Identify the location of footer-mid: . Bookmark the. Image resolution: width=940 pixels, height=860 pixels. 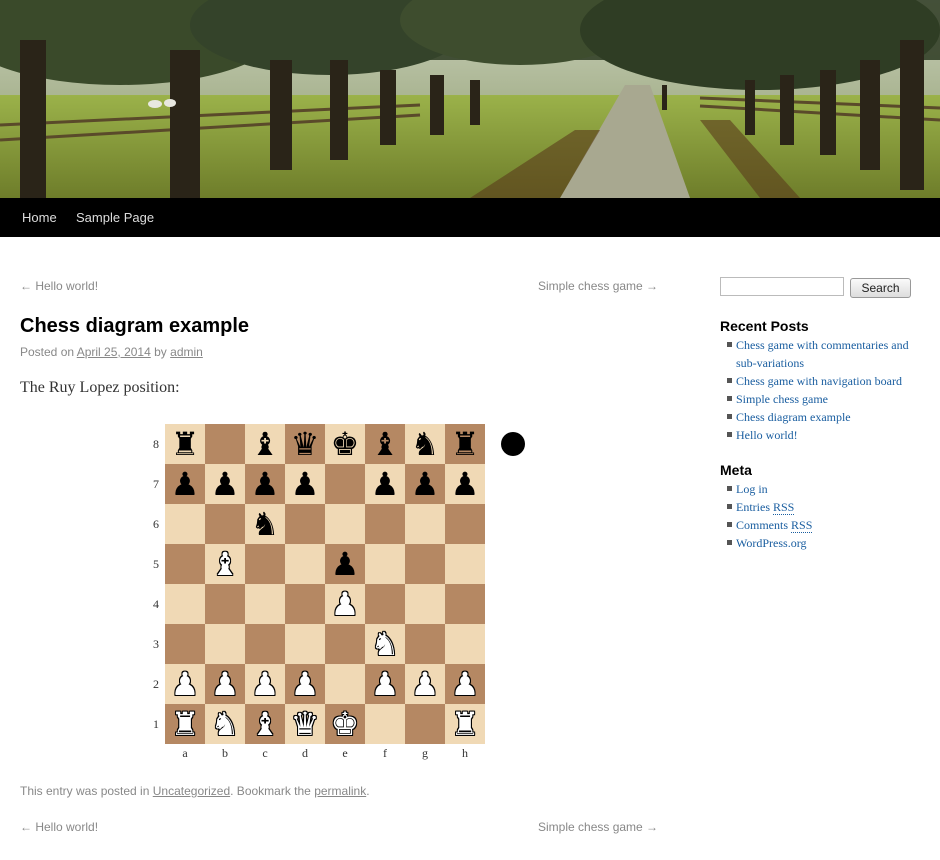
(270, 791).